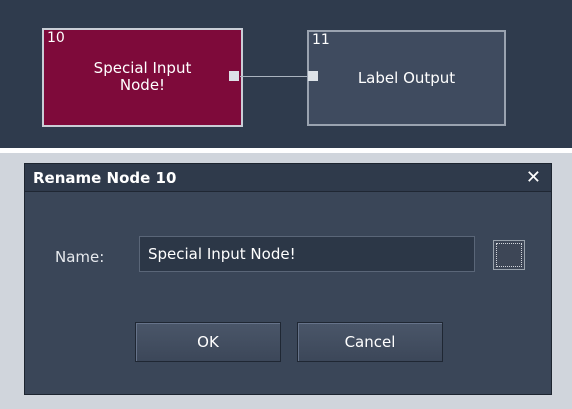 This screenshot has width=572, height=409. Describe the element at coordinates (208, 342) in the screenshot. I see `ok-button: OK` at that location.